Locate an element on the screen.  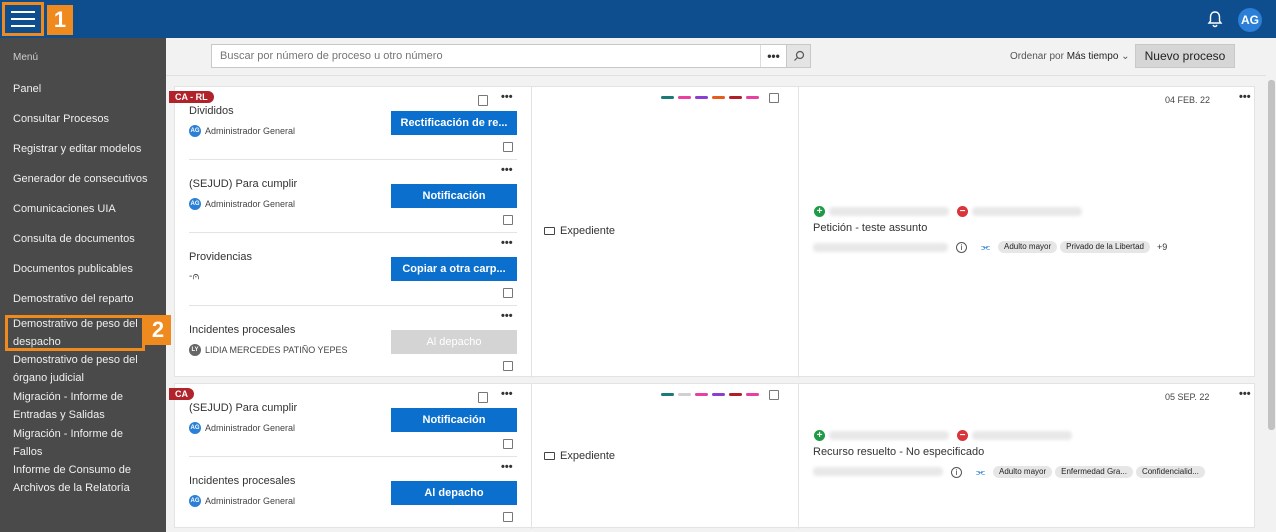
avatar: LY is located at coordinates (195, 350).